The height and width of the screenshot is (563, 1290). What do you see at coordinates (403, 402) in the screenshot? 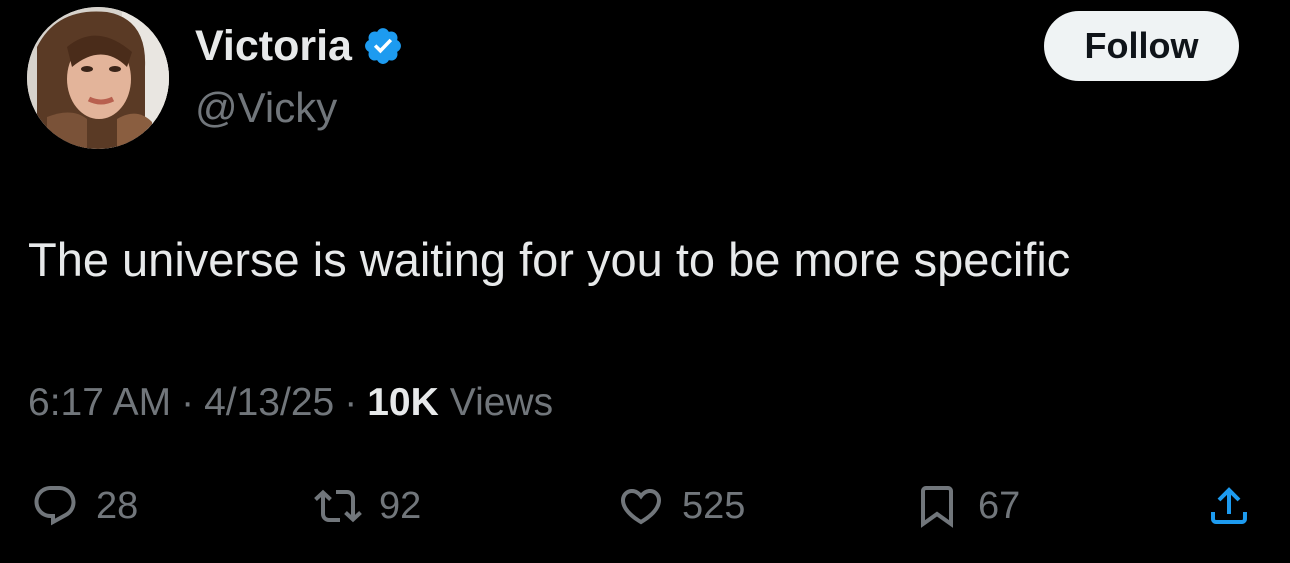
I see `views-count: 10K` at bounding box center [403, 402].